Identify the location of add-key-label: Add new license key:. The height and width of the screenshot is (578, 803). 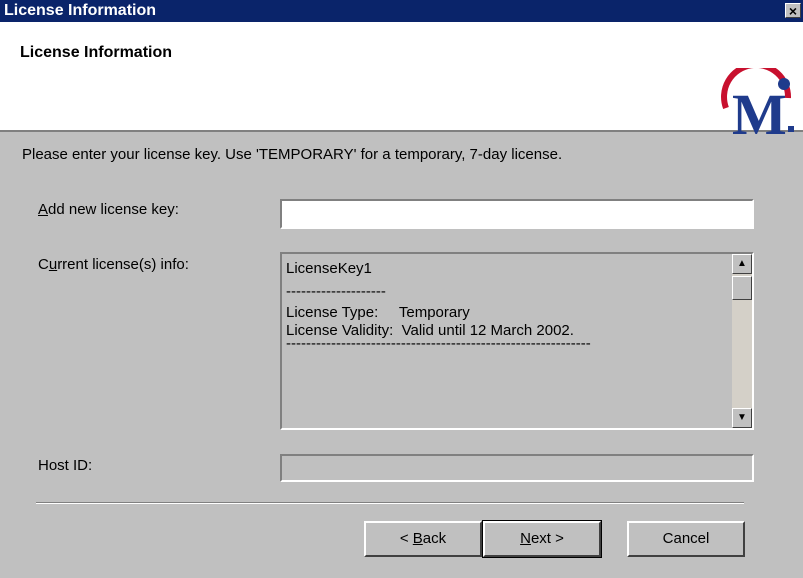
(108, 209).